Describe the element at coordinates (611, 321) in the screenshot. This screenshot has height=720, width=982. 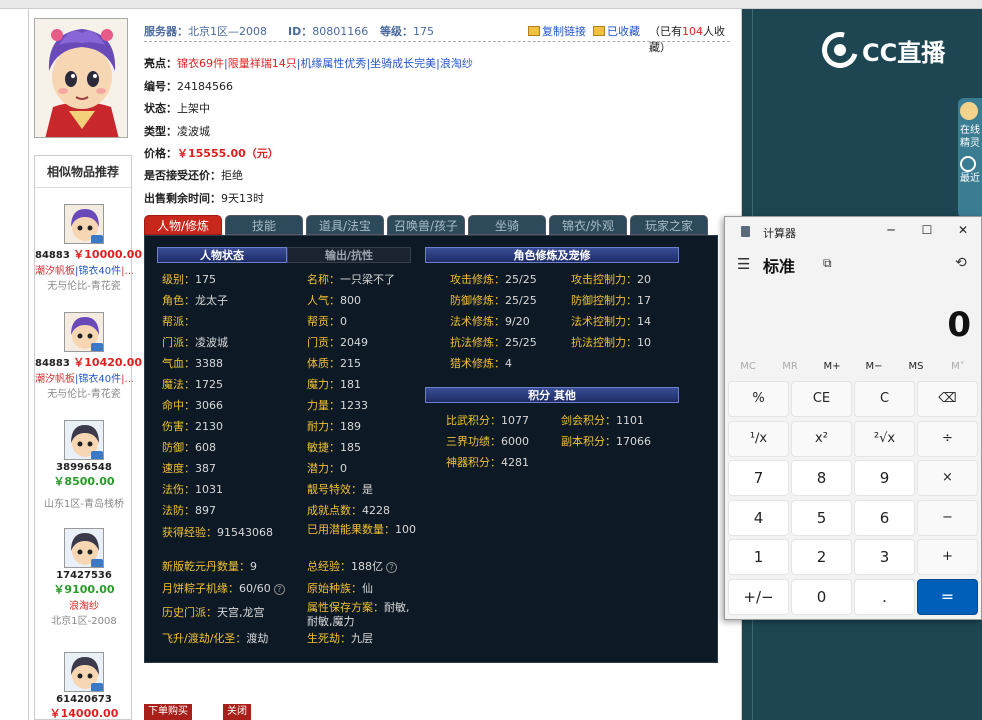
I see `stat-row: 法术控制力：14` at that location.